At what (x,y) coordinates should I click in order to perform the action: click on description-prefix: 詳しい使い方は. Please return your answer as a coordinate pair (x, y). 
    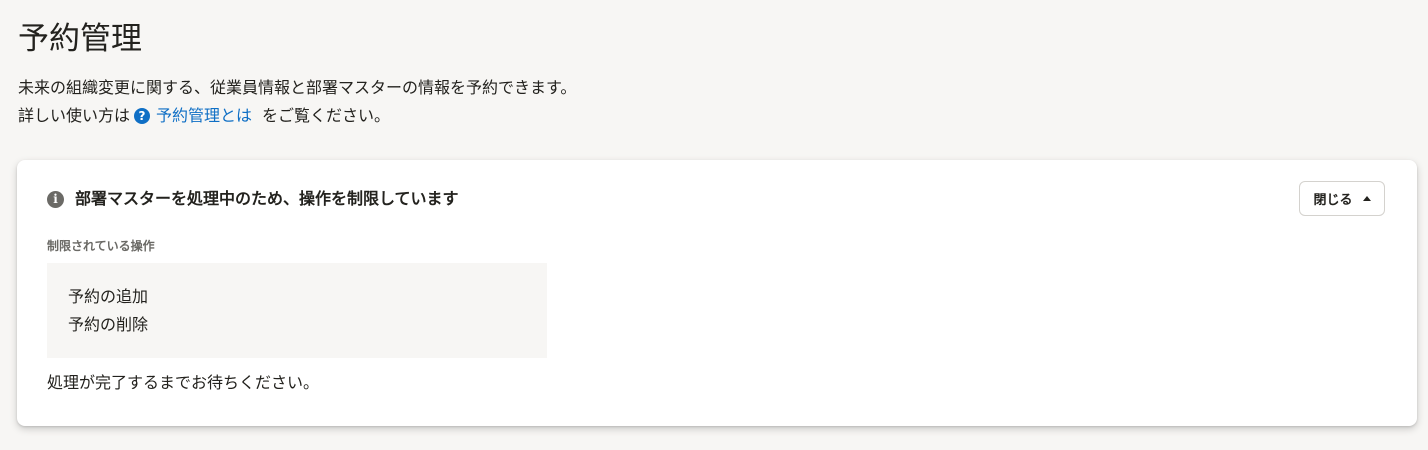
    Looking at the image, I should click on (74, 115).